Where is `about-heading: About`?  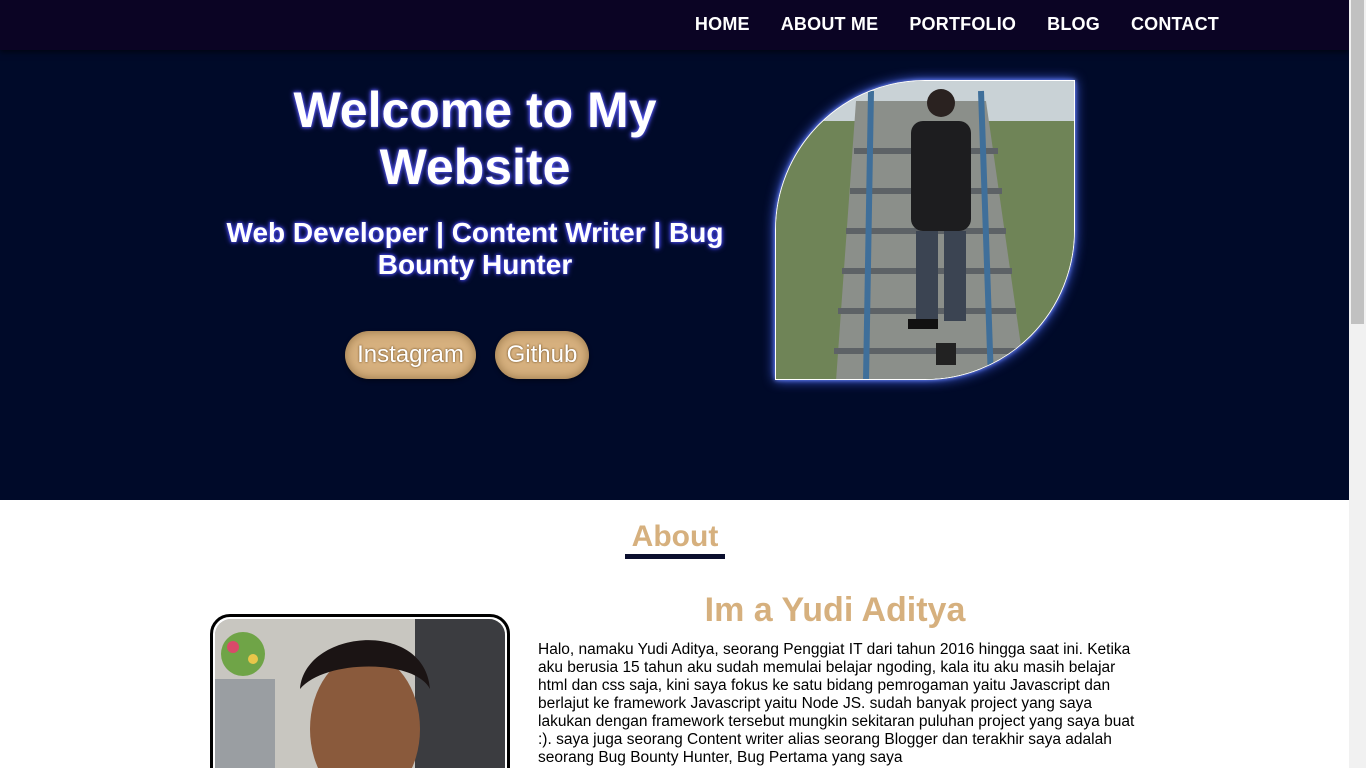
about-heading: About is located at coordinates (675, 536).